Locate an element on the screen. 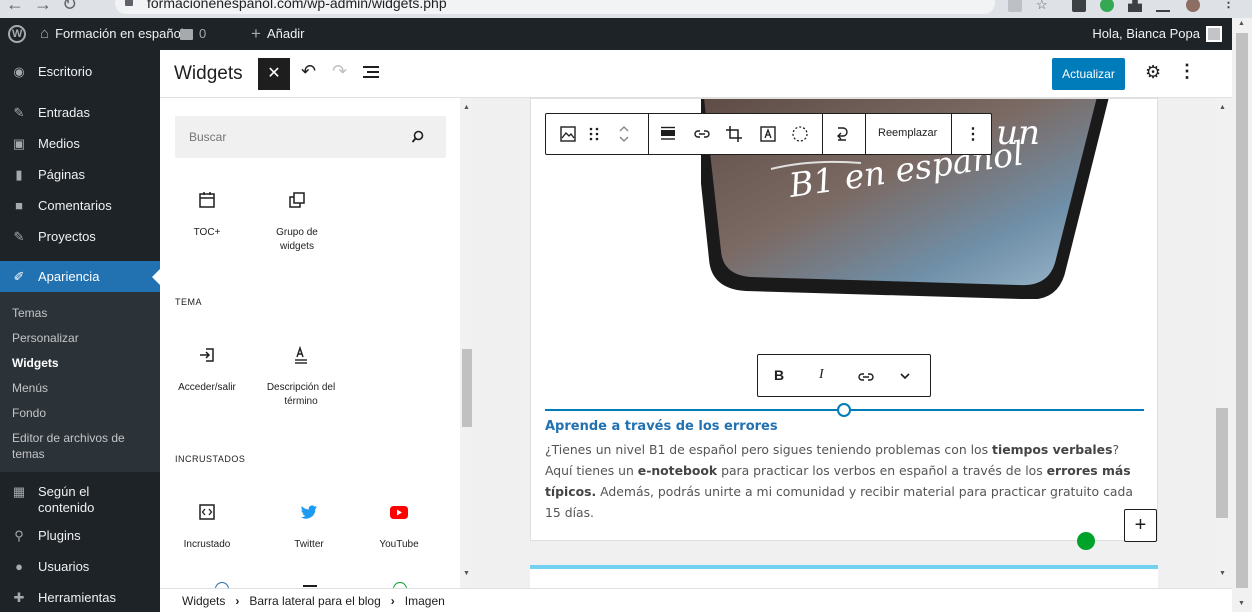  submenu-item-temas: Temas is located at coordinates (80, 313).